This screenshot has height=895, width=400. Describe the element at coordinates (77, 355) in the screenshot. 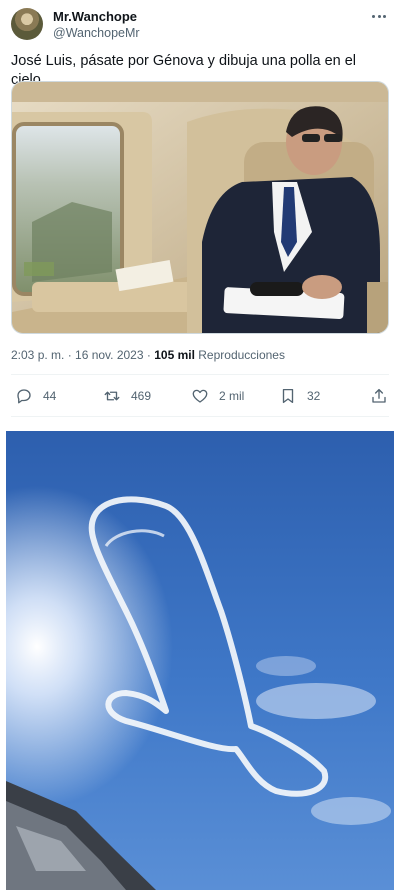

I see `tweet-timestamp: 2:03 p. m. · 16 nov. 2023` at that location.